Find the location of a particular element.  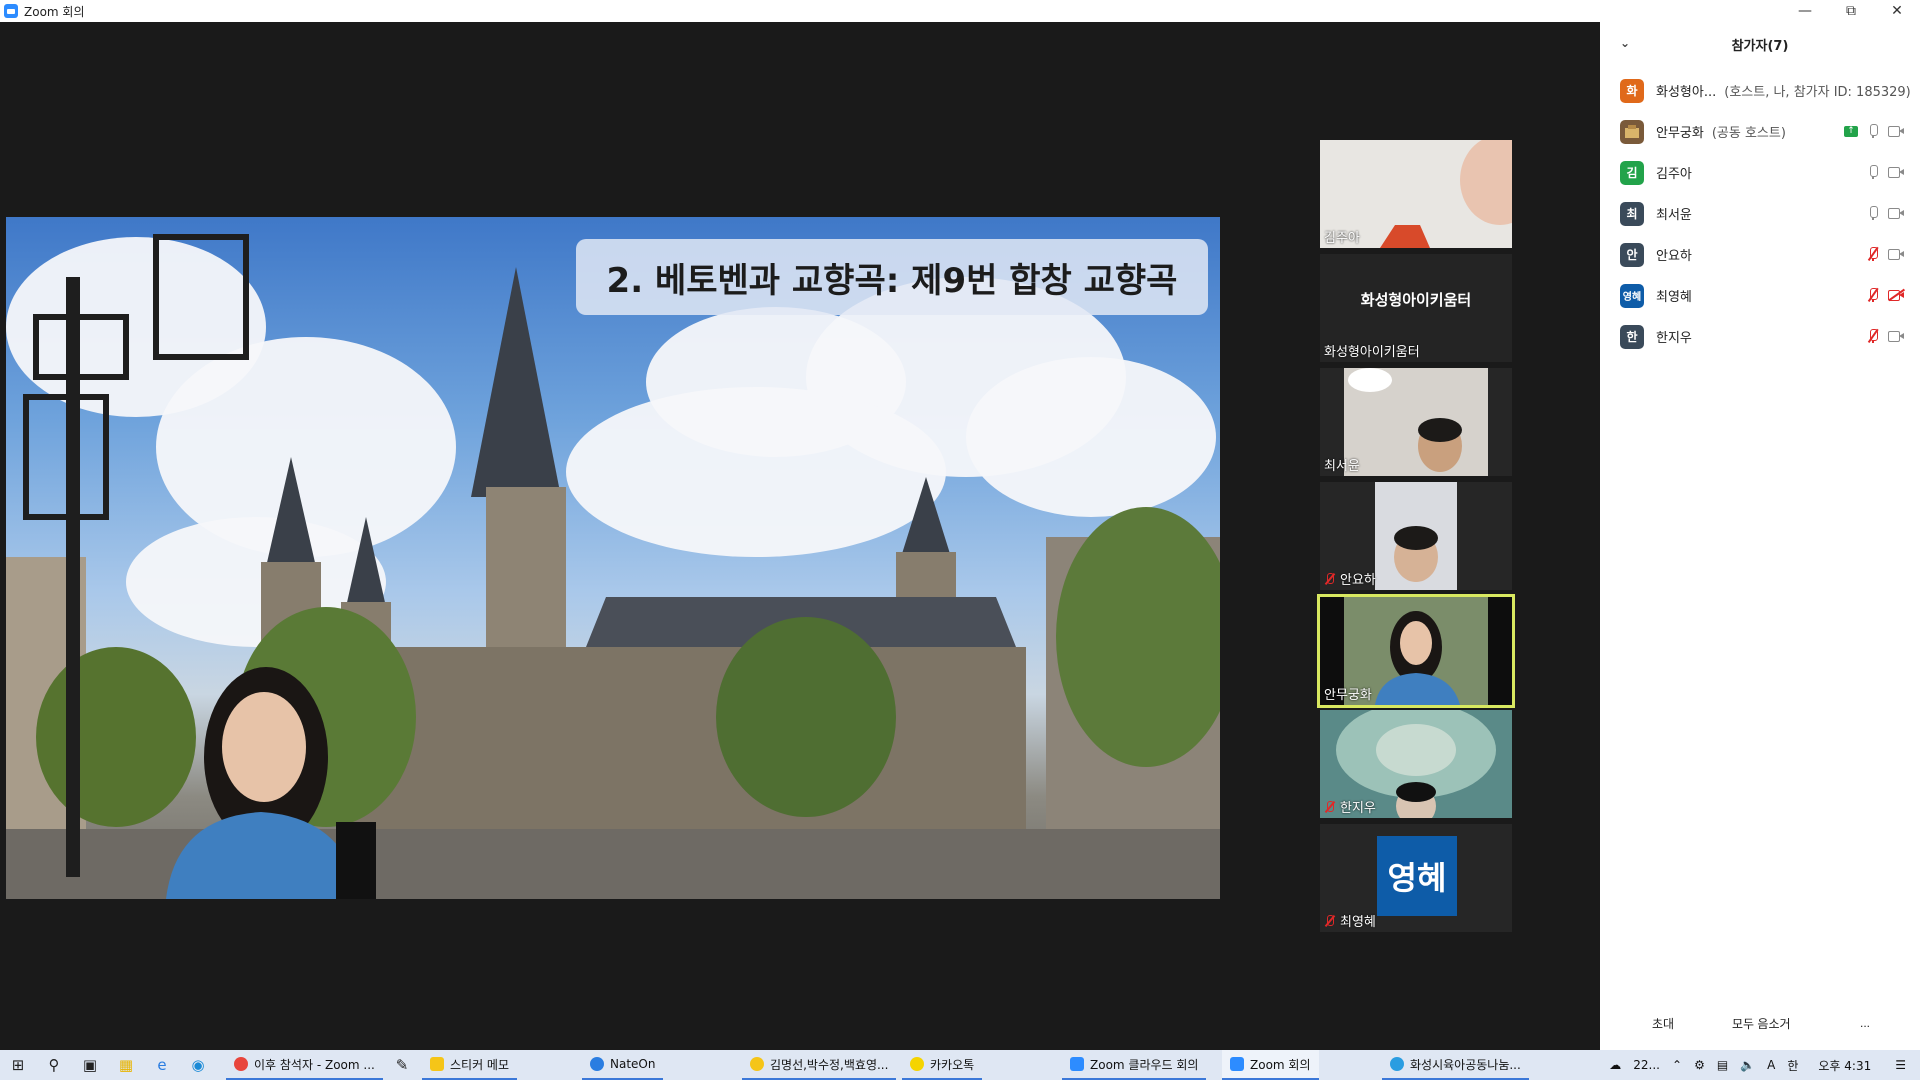

notification-icon: ☰ is located at coordinates (1900, 1065).